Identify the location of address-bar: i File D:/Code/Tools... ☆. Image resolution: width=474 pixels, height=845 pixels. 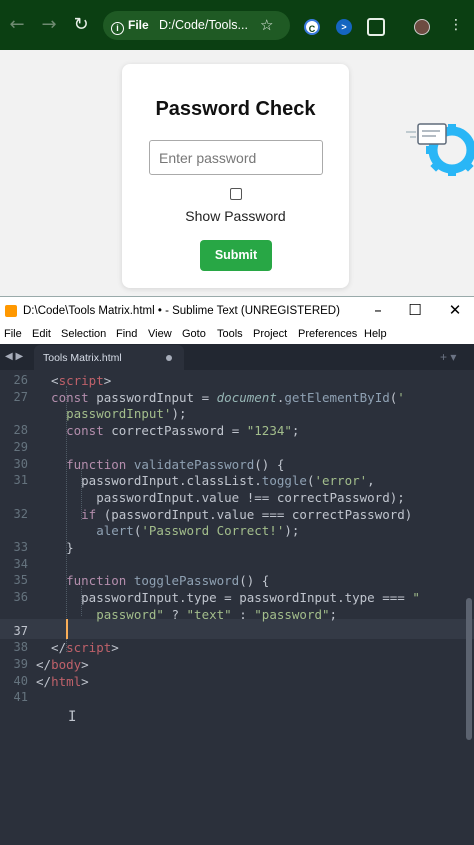
(196, 25).